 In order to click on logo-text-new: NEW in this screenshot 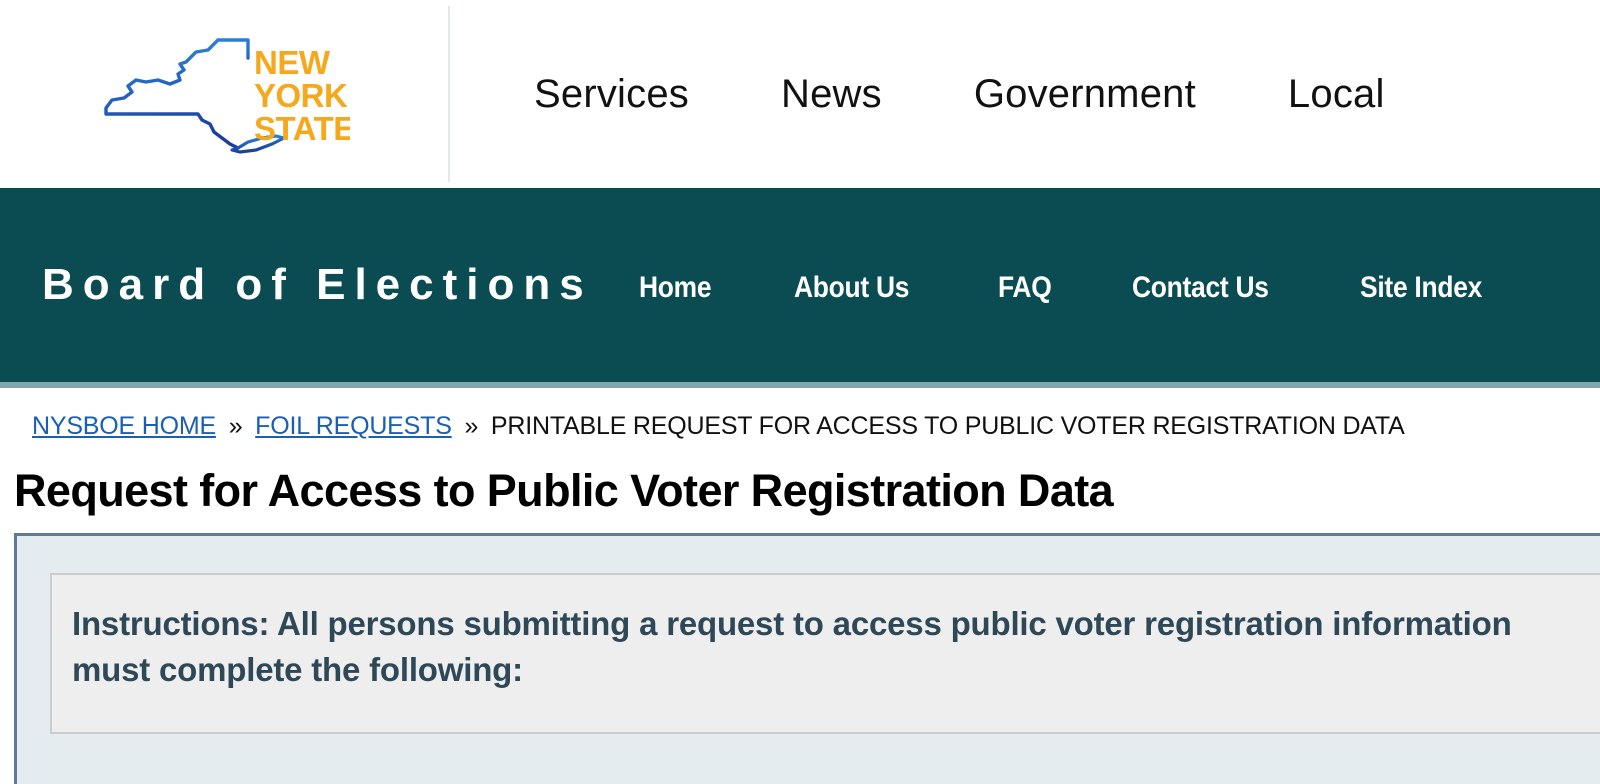, I will do `click(292, 62)`.